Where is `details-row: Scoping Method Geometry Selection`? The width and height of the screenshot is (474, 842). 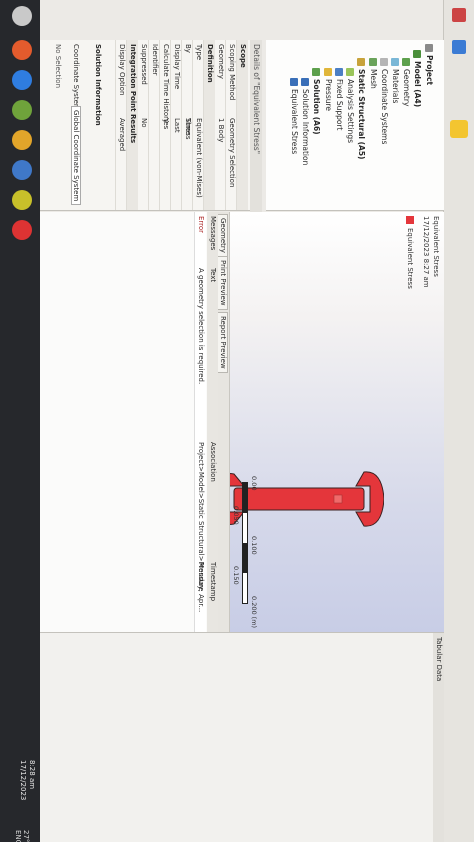
details-row: Scoping Method Geometry Selection is located at coordinates (231, 125).